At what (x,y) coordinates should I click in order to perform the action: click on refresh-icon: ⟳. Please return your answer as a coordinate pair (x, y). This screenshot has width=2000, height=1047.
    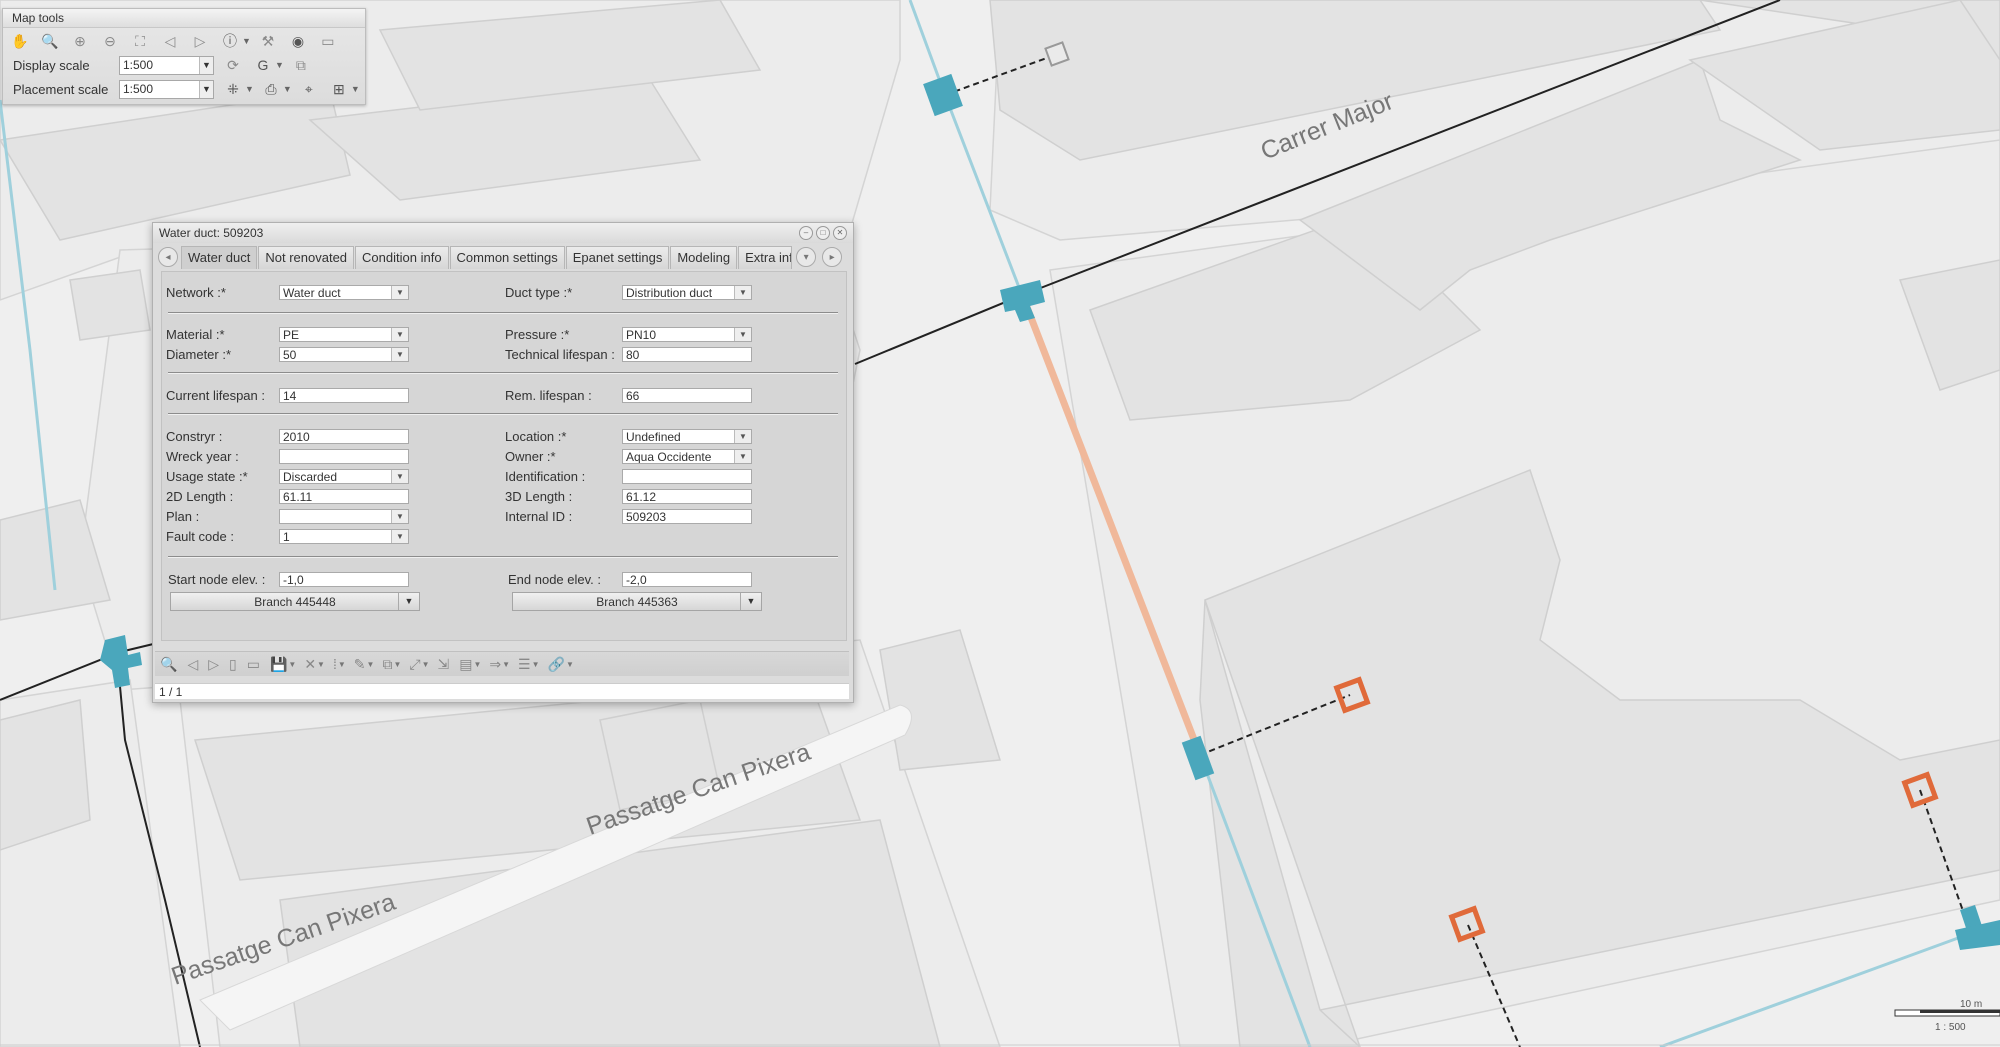
    Looking at the image, I should click on (233, 65).